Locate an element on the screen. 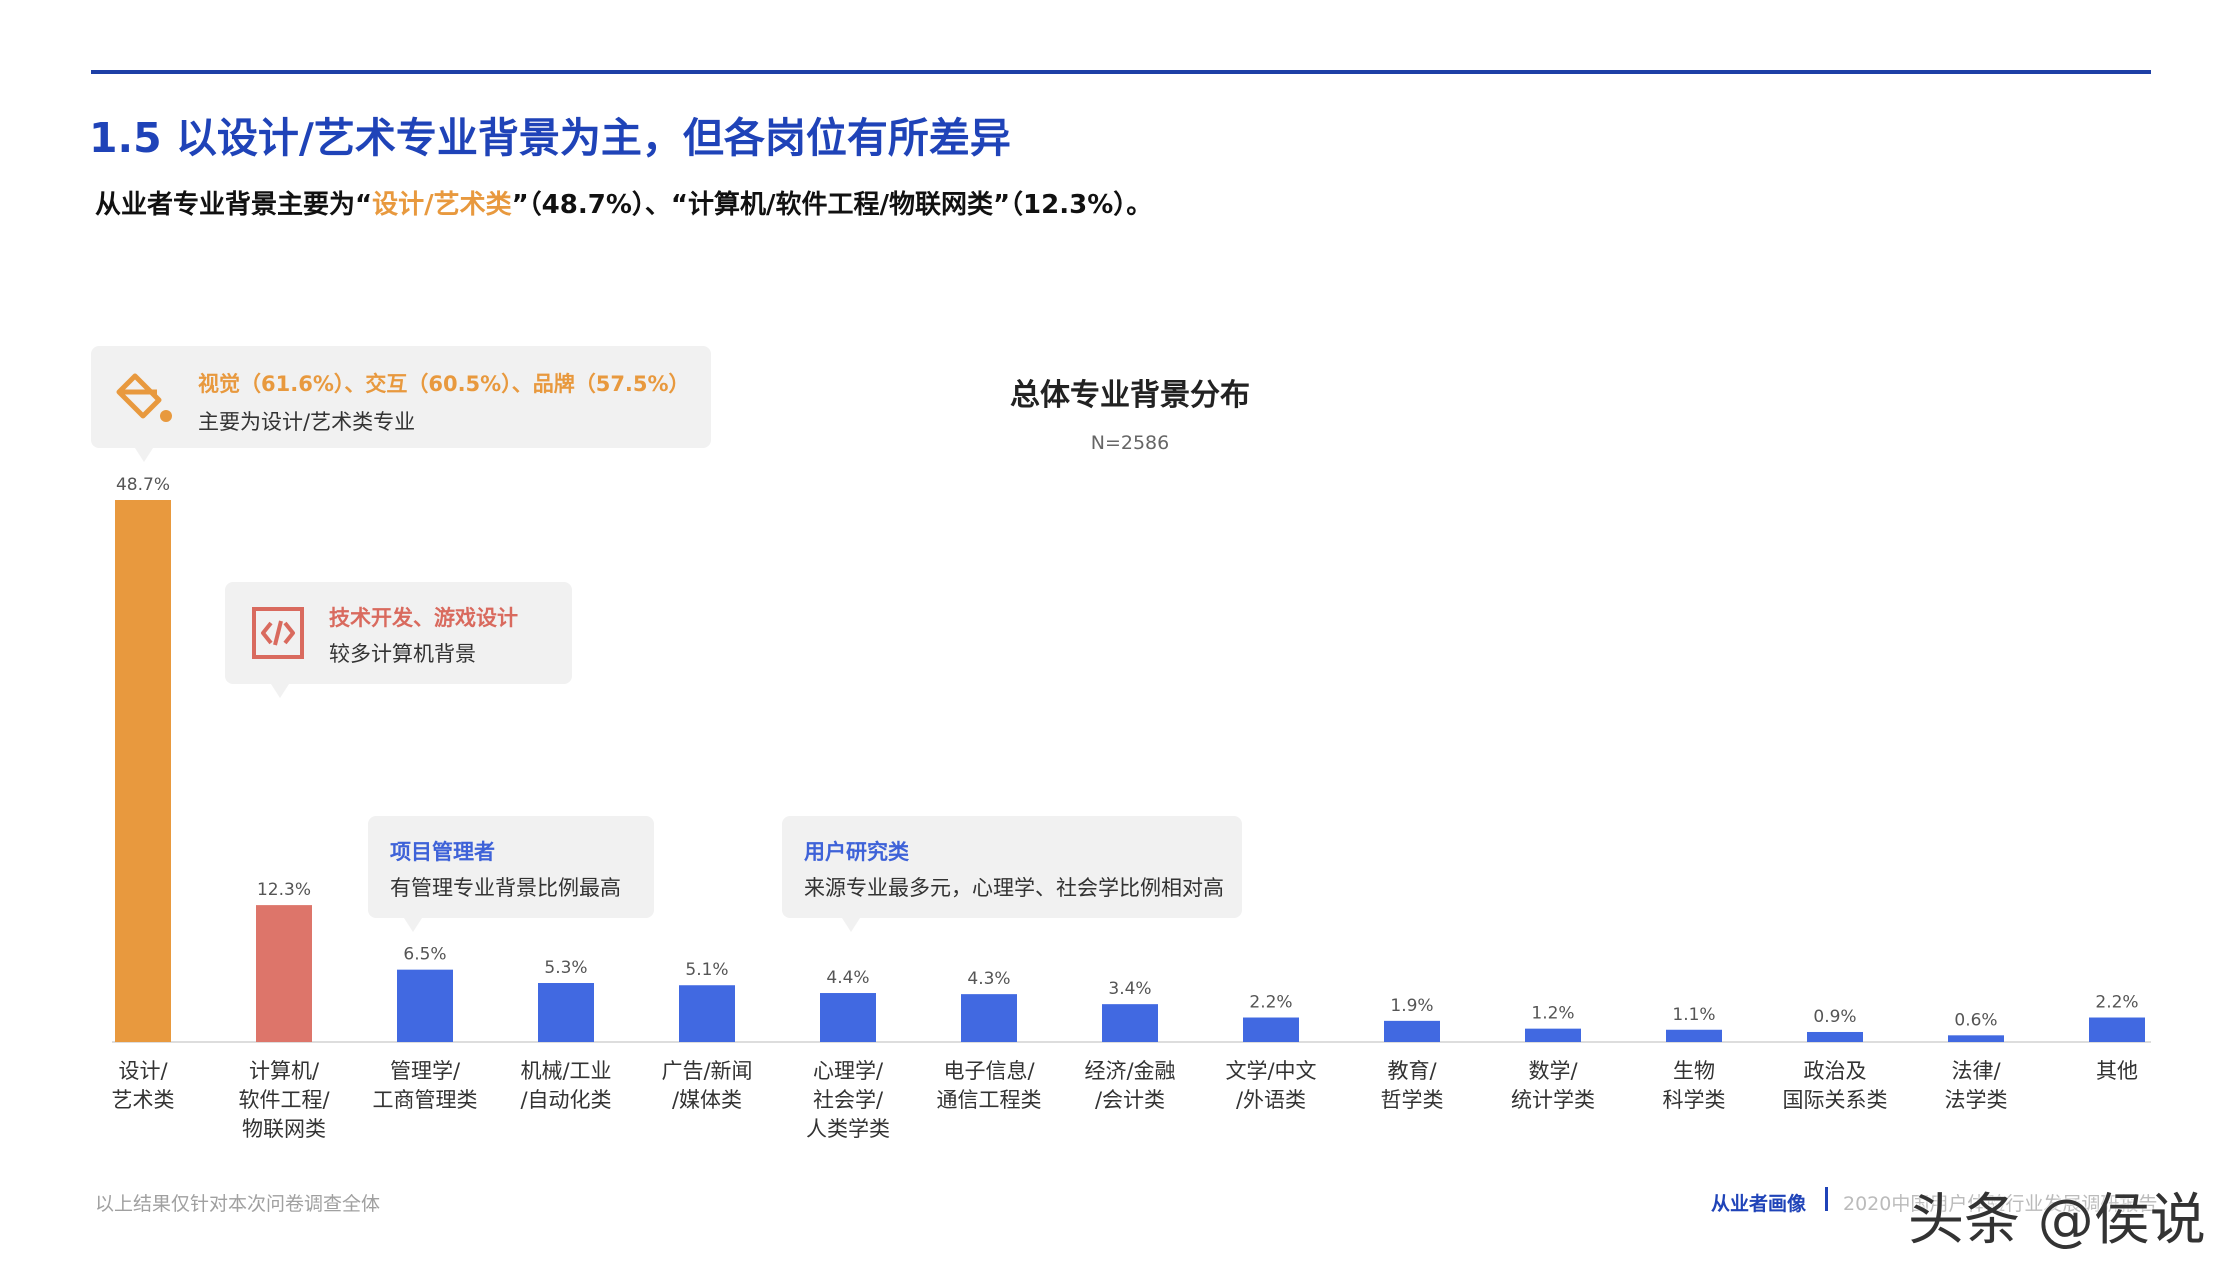 This screenshot has width=2221, height=1275. callout-dev-title: 技术开发、游戏设计 is located at coordinates (423, 618).